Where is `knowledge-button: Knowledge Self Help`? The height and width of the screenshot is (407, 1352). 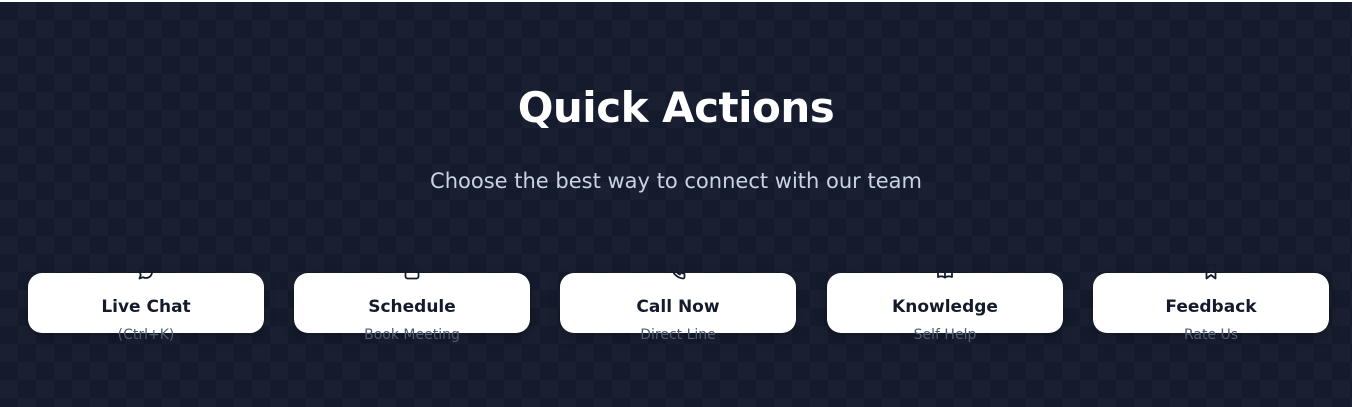
knowledge-button: Knowledge Self Help is located at coordinates (945, 304).